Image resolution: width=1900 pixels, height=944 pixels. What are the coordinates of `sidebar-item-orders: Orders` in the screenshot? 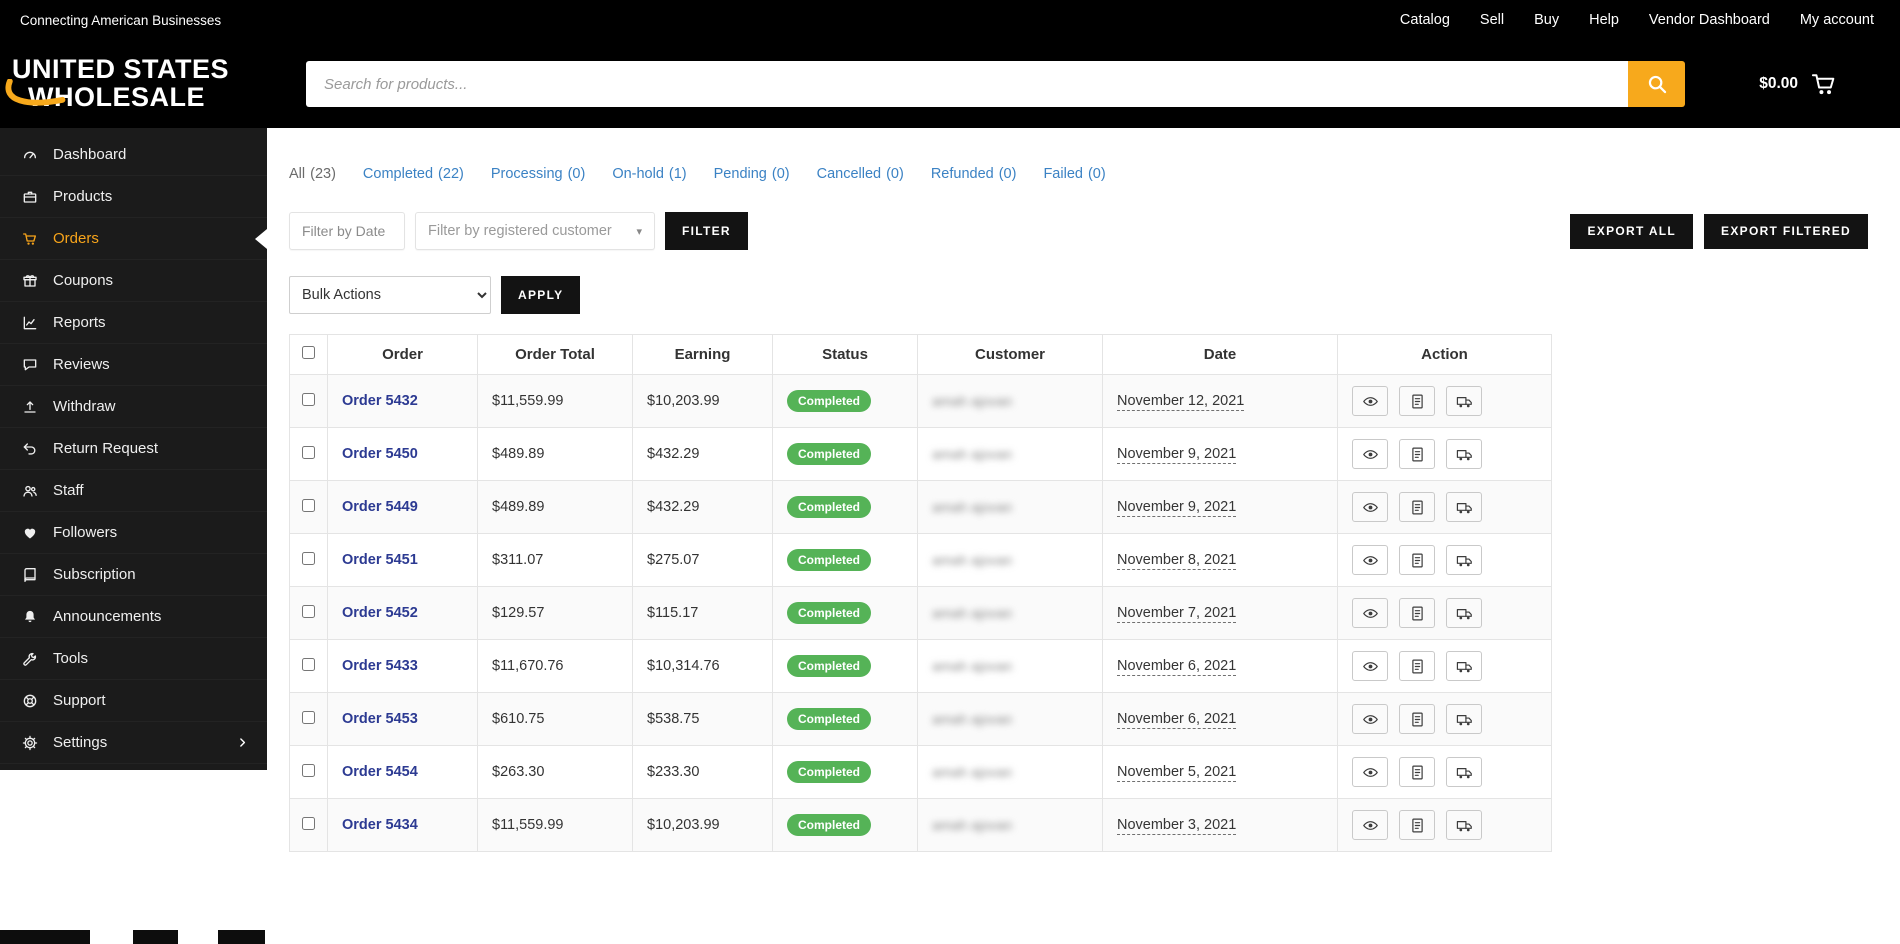 It's located at (133, 239).